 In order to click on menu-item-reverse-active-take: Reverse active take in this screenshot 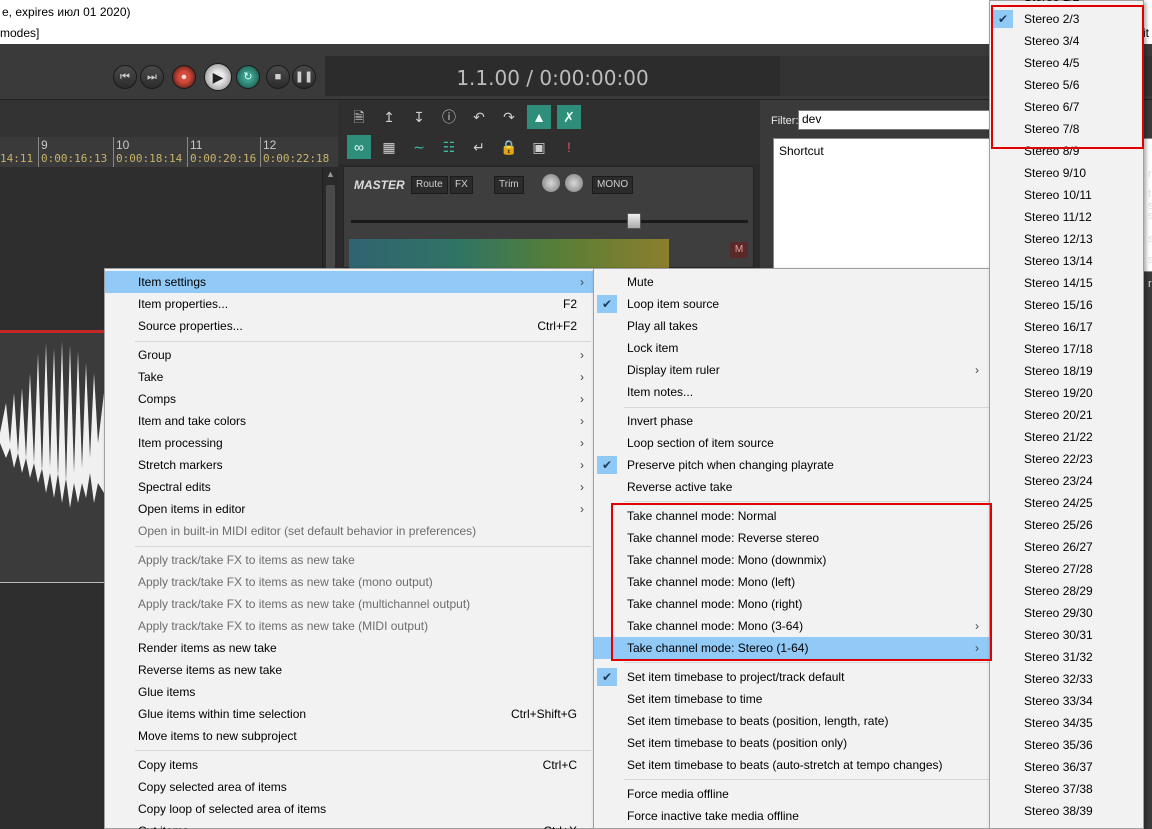, I will do `click(793, 487)`.